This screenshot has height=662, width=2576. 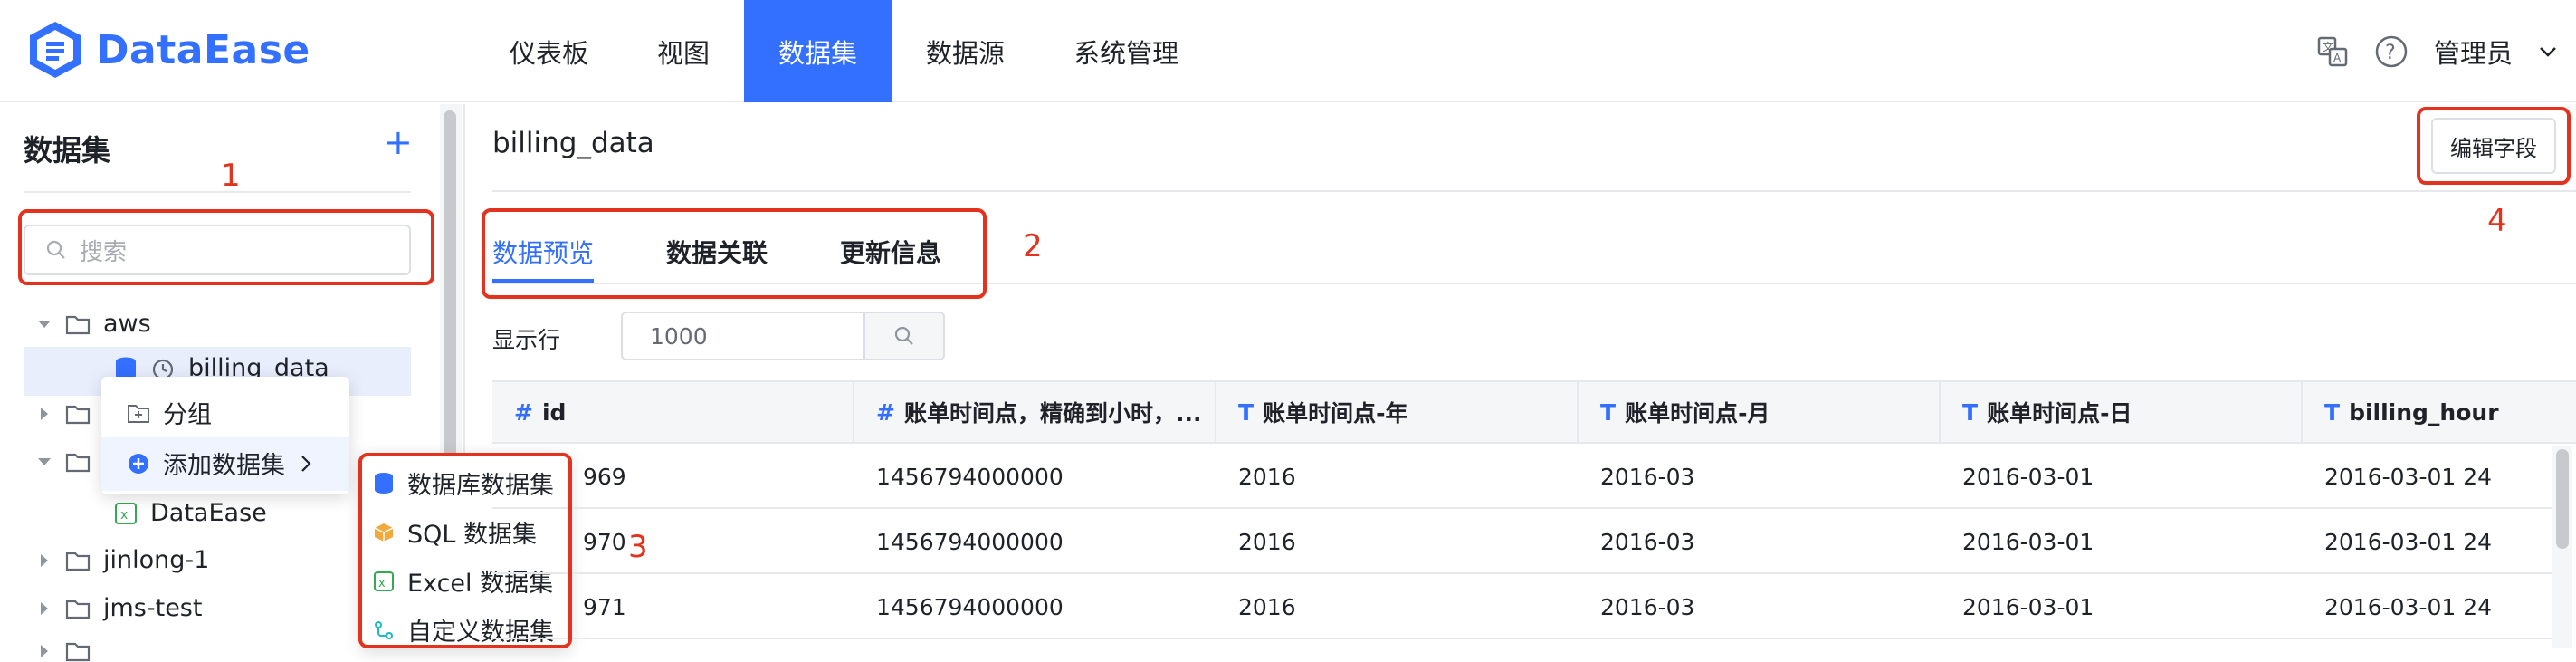 I want to click on nav-dataset: 数据集, so click(x=818, y=51).